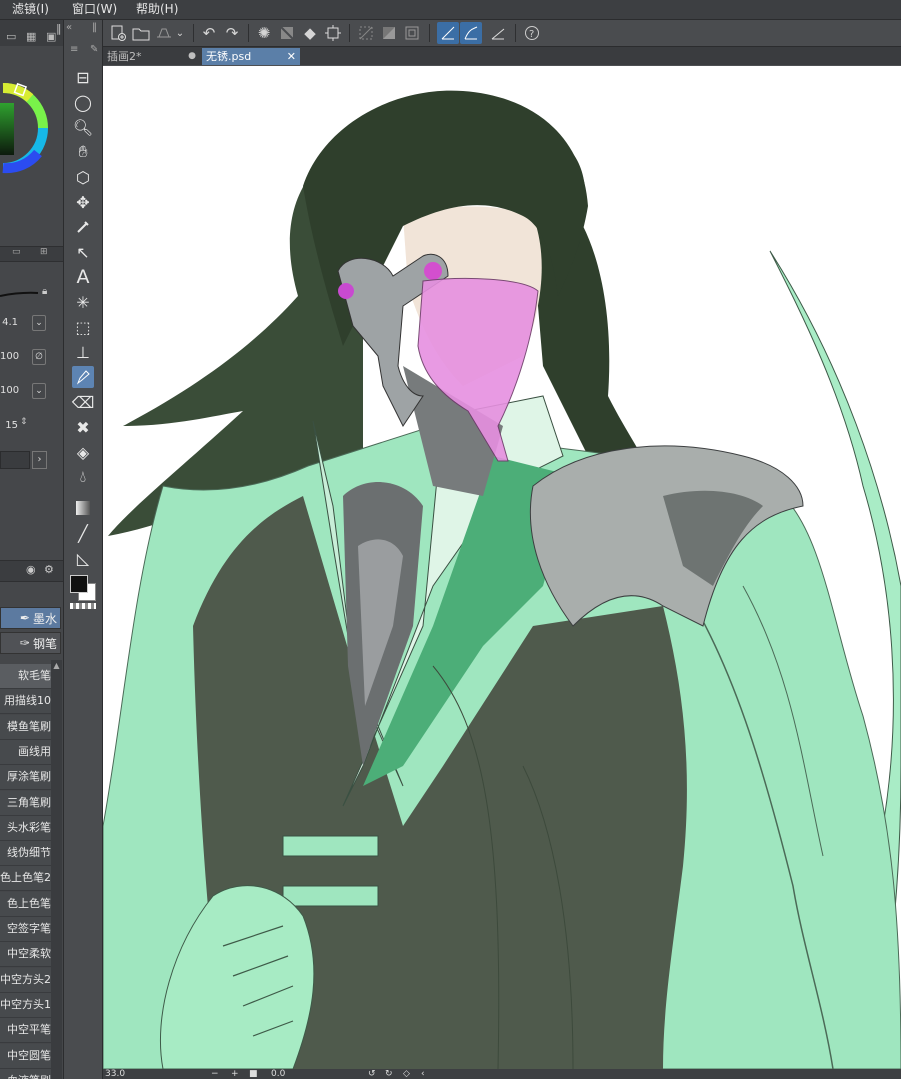  I want to click on color-wheel, so click(31, 138).